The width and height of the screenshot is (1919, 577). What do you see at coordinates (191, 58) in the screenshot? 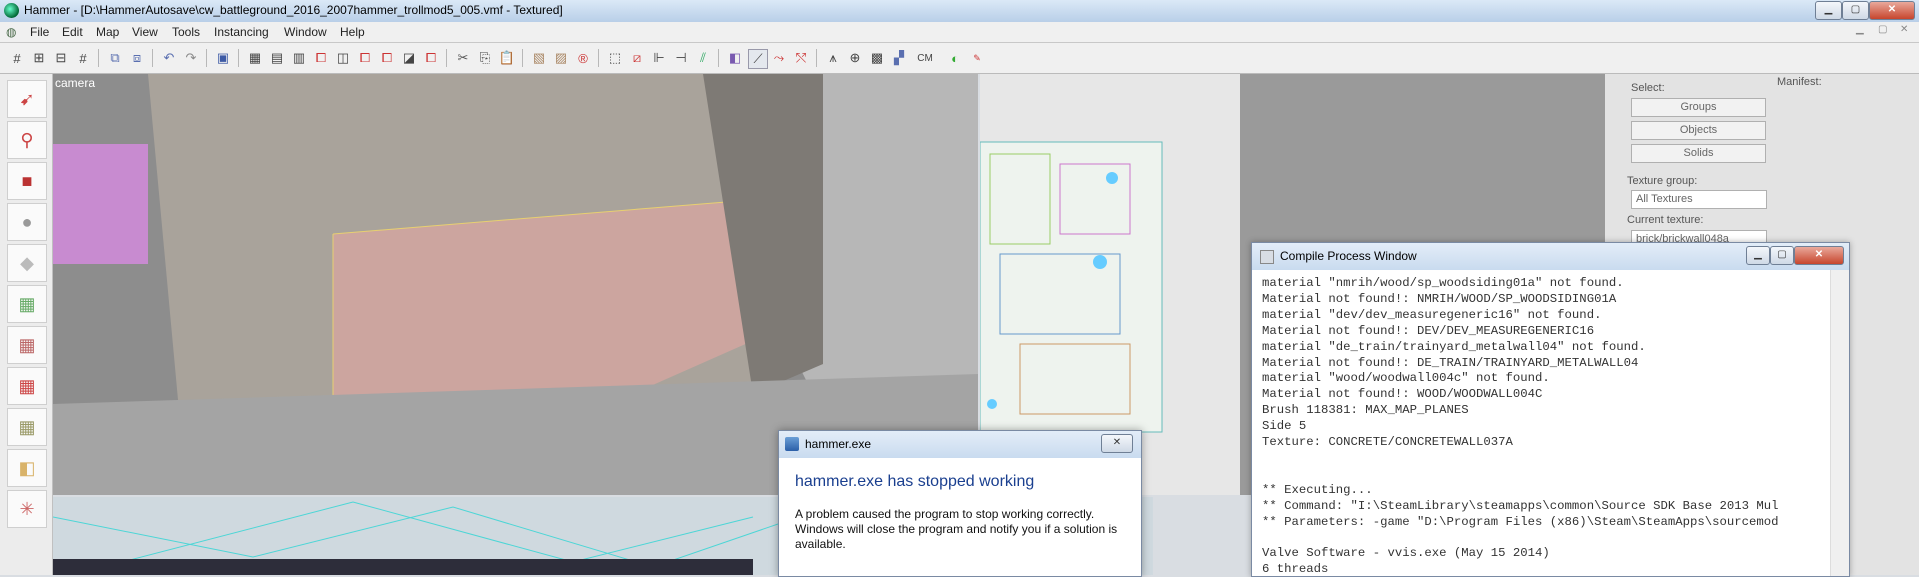
I see `redo-icon: ↷` at bounding box center [191, 58].